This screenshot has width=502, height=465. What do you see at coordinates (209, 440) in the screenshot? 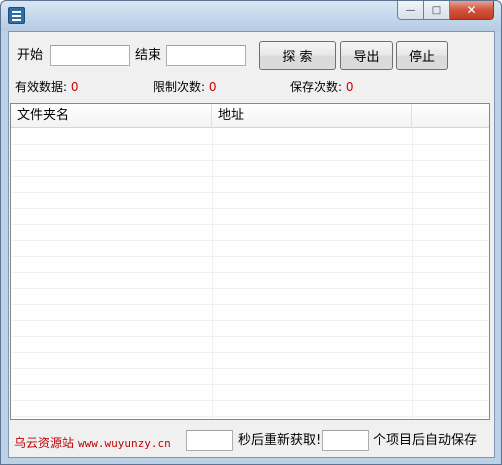
I see `refresh-seconds-input` at bounding box center [209, 440].